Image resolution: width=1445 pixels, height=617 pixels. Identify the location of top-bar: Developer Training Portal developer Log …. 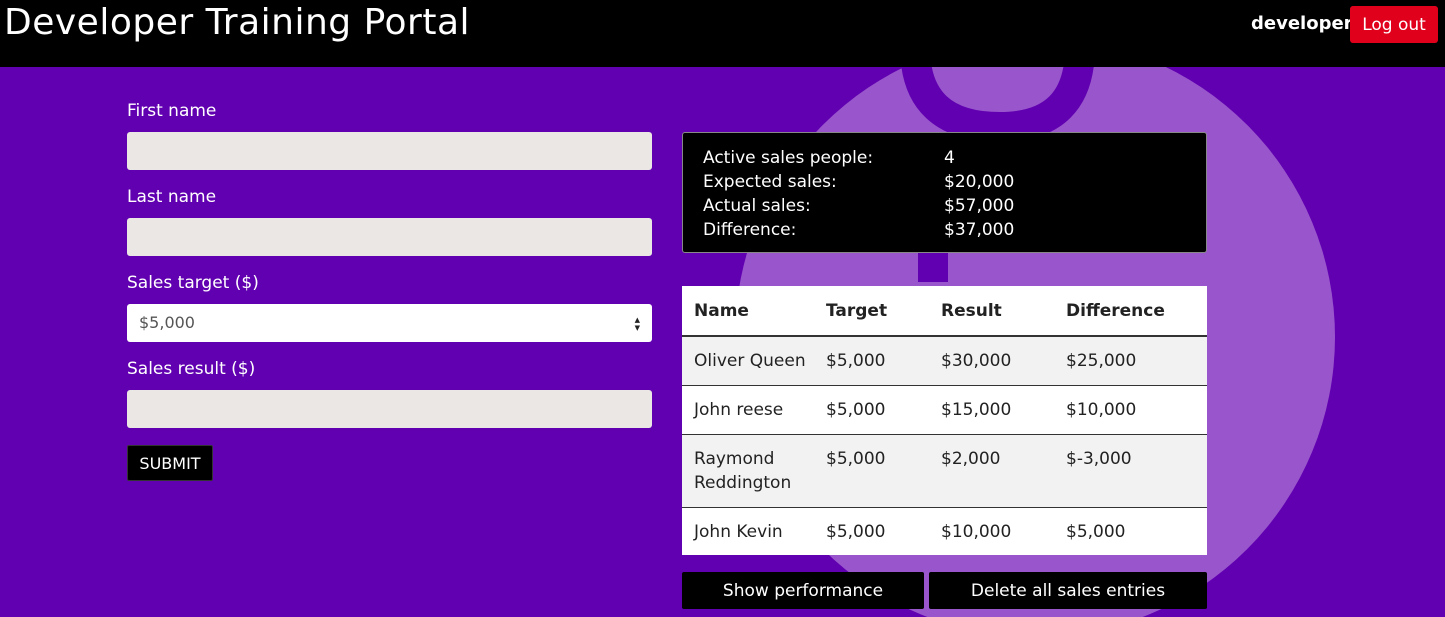
(722, 33).